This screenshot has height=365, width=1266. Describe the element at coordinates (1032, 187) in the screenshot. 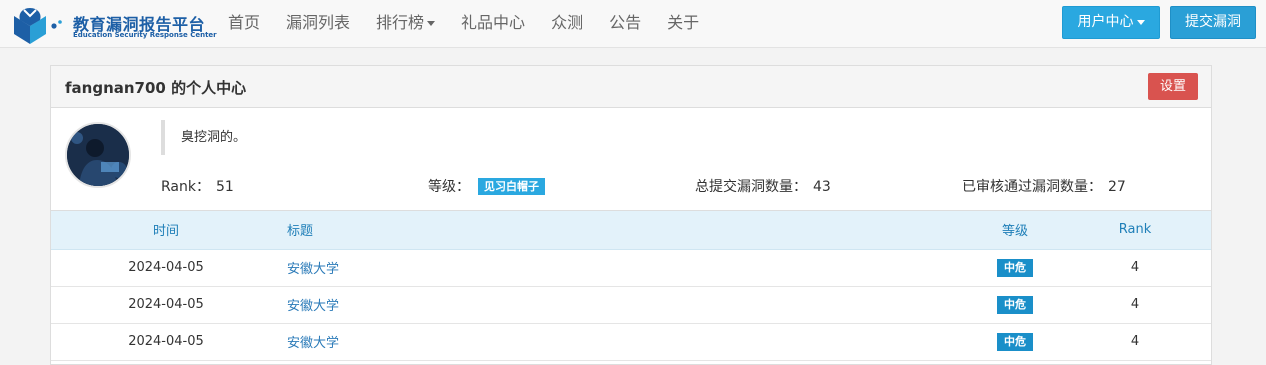

I see `approved-label: 已审核通过漏洞数量：` at that location.